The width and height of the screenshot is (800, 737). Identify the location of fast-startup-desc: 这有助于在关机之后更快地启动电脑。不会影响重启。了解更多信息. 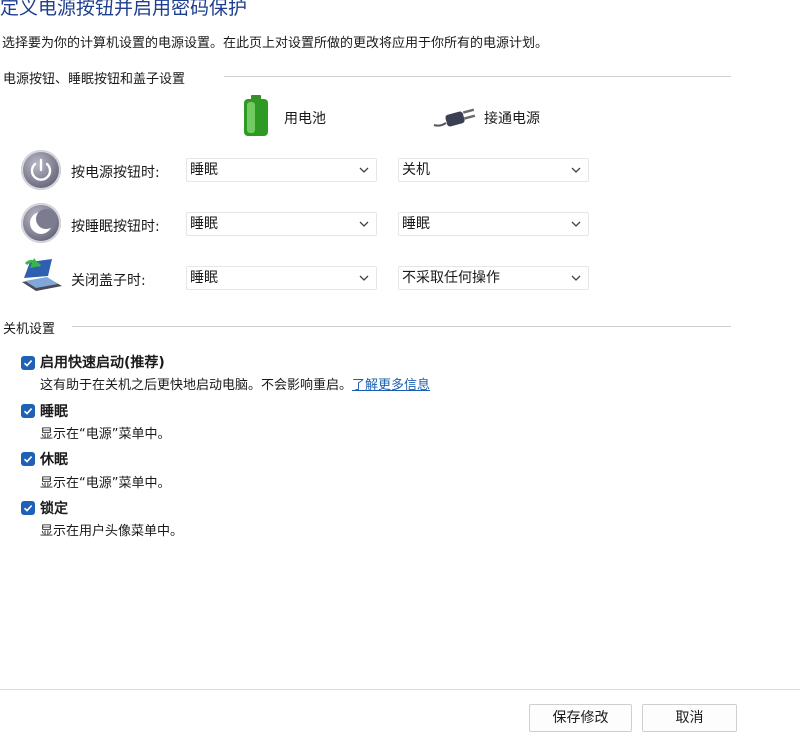
(235, 383).